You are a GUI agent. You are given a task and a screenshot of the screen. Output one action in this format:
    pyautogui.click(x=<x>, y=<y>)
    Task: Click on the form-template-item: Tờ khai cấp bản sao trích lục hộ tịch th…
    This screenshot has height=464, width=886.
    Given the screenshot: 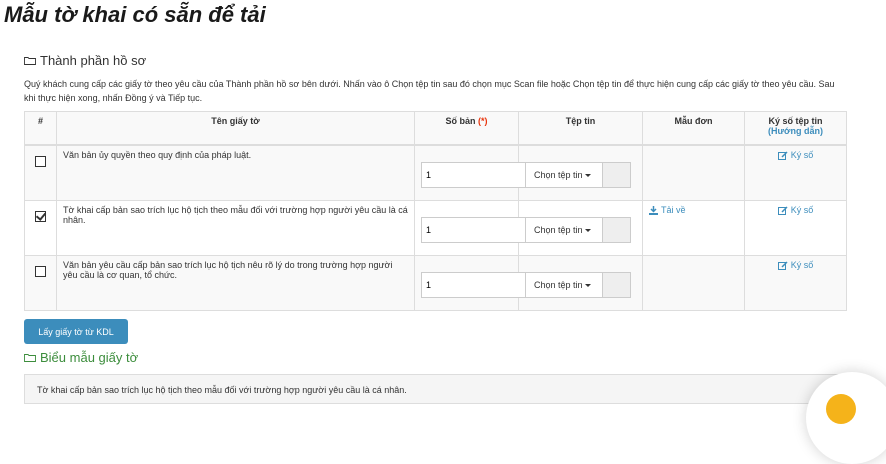 What is the action you would take?
    pyautogui.click(x=432, y=389)
    